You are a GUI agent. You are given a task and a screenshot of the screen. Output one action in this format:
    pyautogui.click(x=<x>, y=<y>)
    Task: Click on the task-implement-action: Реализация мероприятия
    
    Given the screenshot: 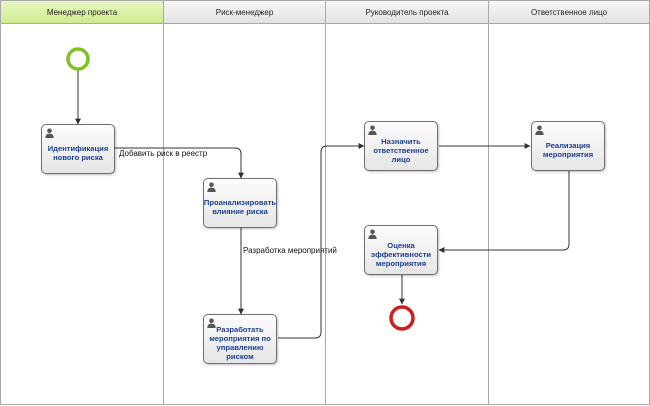 What is the action you would take?
    pyautogui.click(x=568, y=146)
    